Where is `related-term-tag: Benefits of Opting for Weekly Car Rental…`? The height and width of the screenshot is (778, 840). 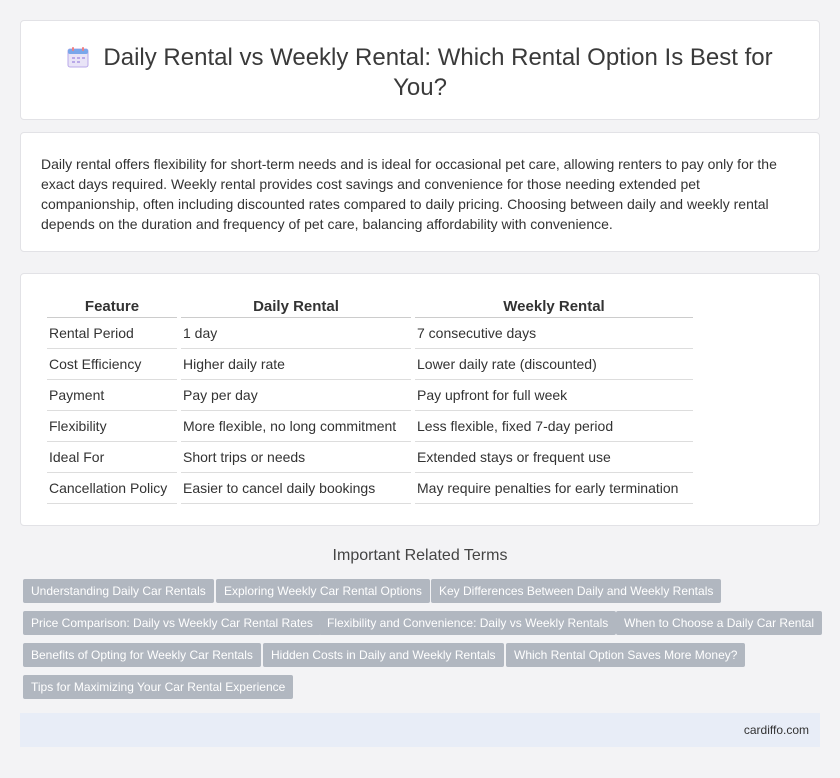 related-term-tag: Benefits of Opting for Weekly Car Rental… is located at coordinates (142, 655).